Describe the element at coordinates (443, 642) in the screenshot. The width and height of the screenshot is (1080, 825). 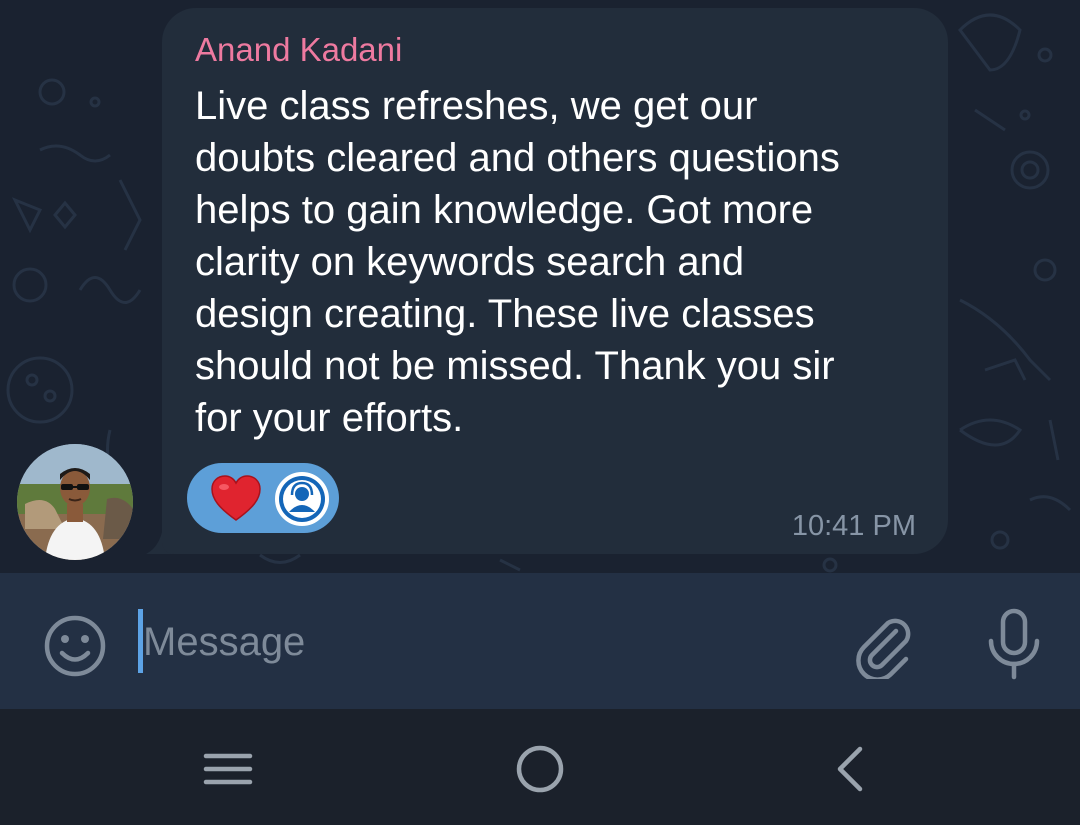
I see `message-input` at that location.